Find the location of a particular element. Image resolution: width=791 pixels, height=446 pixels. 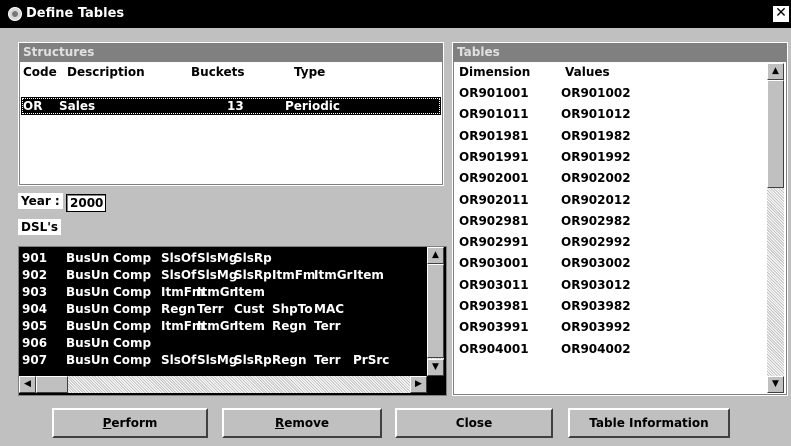

table-values: OR904002 is located at coordinates (596, 348).